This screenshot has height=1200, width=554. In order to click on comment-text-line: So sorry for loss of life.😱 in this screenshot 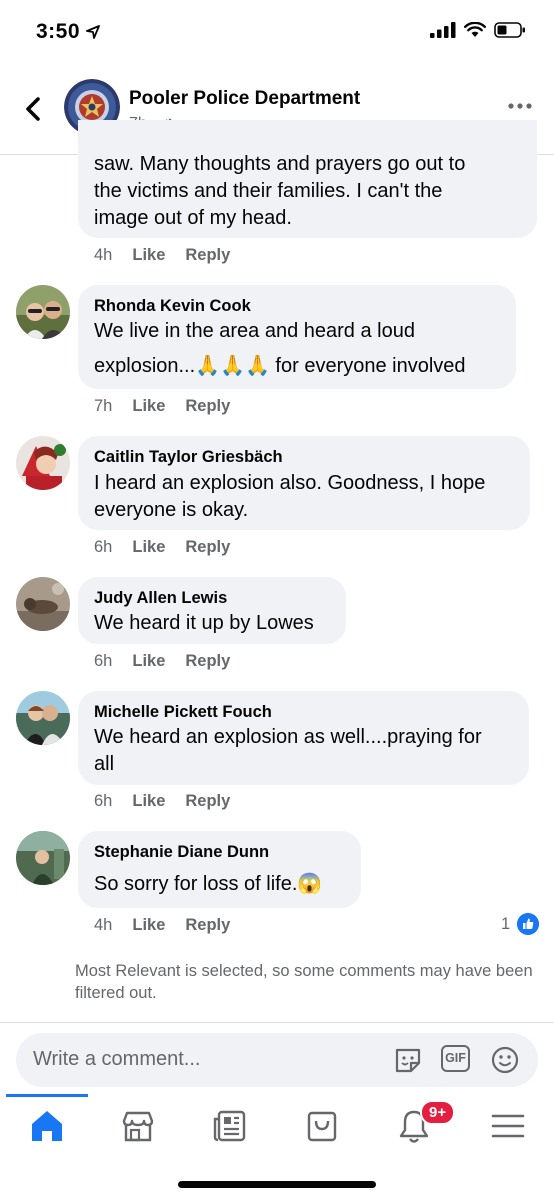, I will do `click(208, 884)`.